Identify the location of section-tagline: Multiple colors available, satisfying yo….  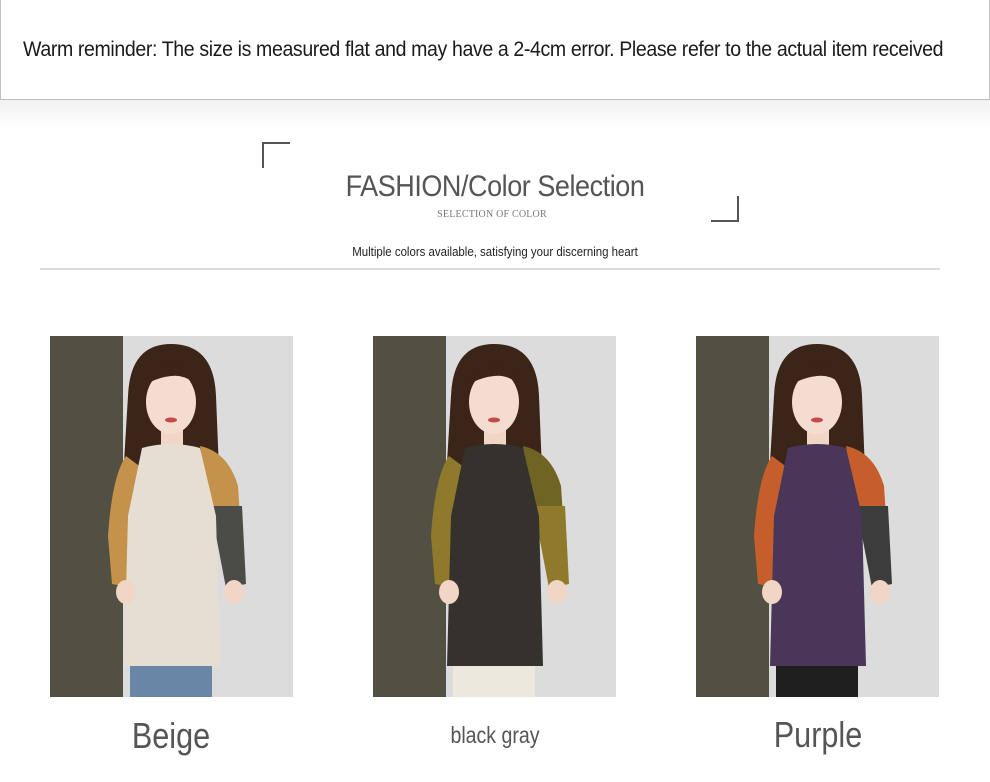
(495, 251).